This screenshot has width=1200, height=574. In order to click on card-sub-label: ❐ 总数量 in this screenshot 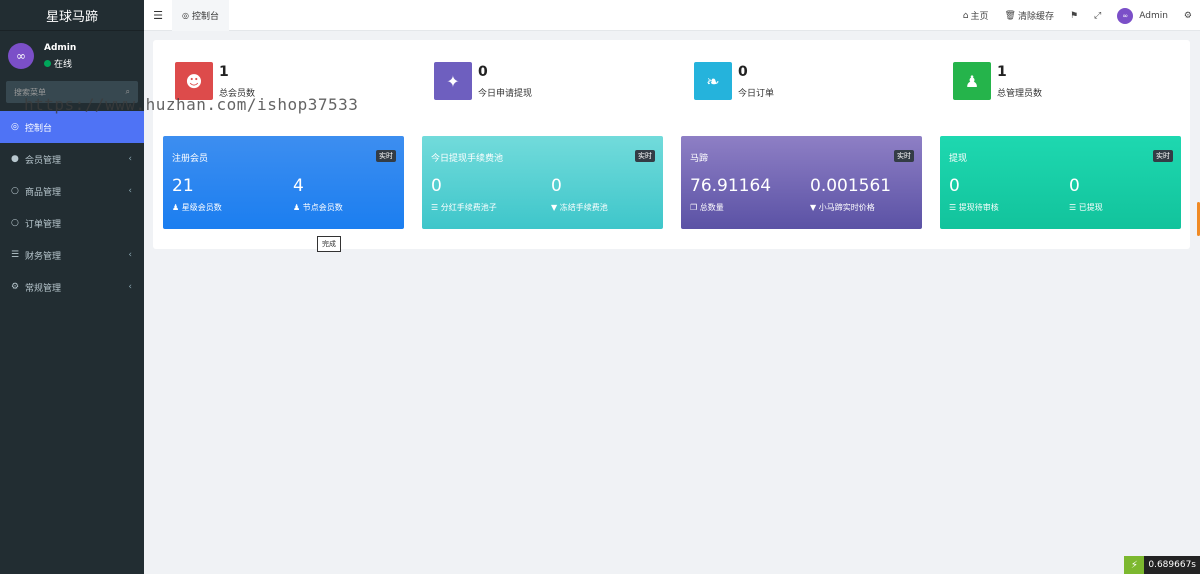, I will do `click(707, 207)`.